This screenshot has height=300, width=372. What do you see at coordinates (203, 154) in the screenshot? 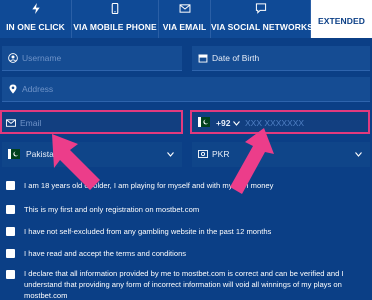
I see `currency-icon` at bounding box center [203, 154].